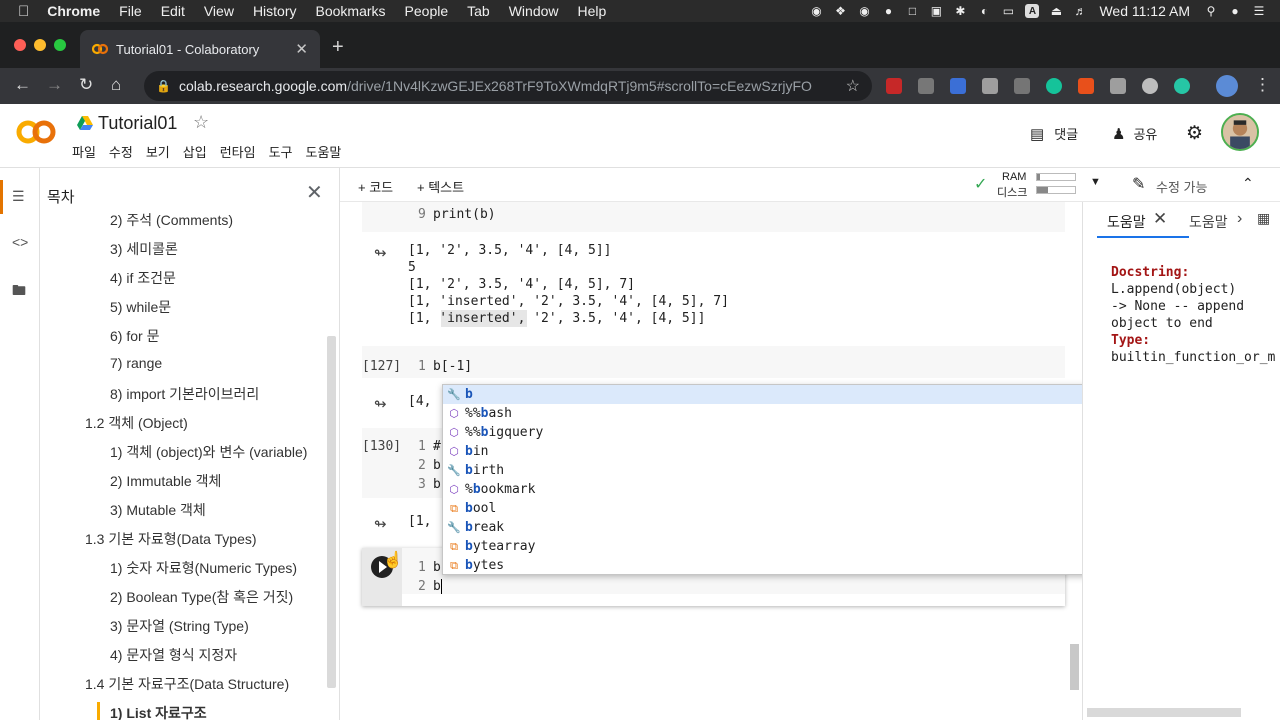 Image resolution: width=1280 pixels, height=720 pixels. I want to click on toc-item: 5) while문, so click(140, 307).